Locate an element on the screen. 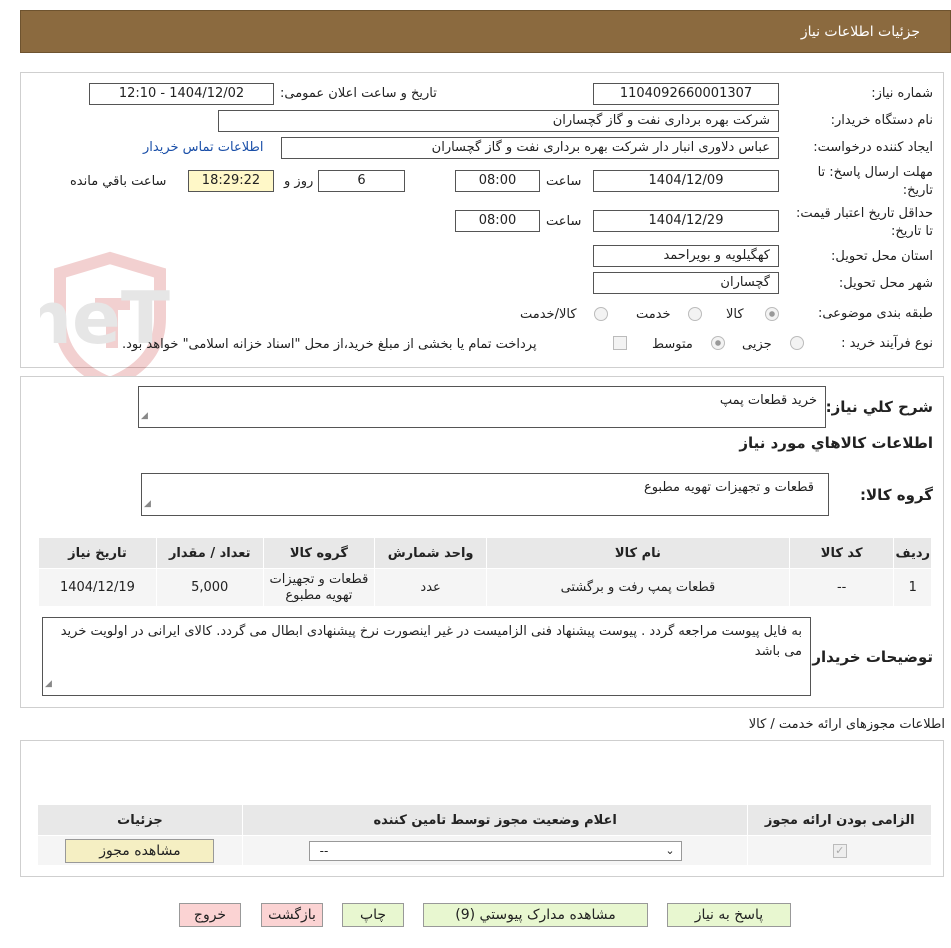  cell-license-details: مشاهده مجوز is located at coordinates (140, 850).